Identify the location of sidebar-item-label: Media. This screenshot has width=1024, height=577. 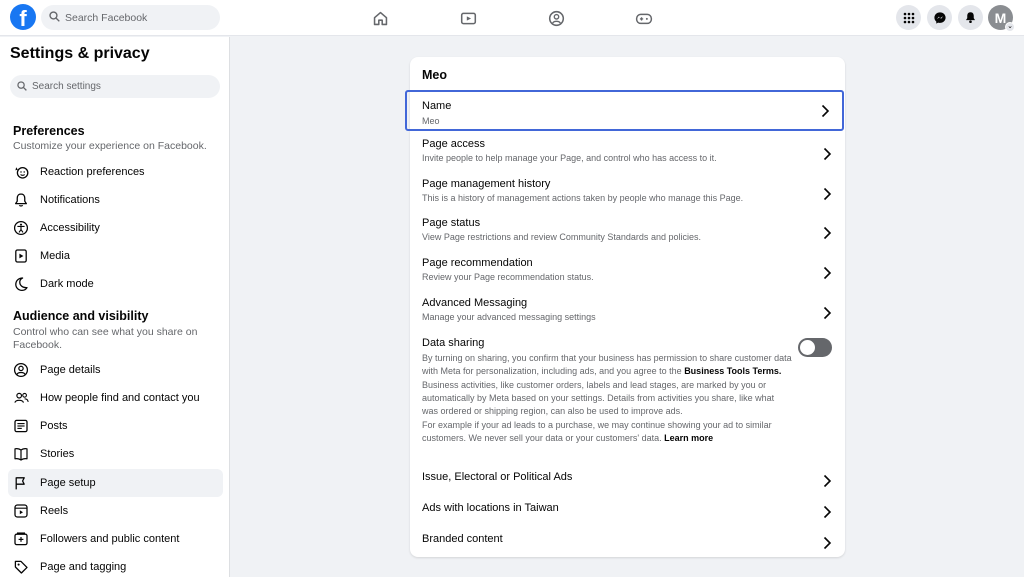
(55, 256).